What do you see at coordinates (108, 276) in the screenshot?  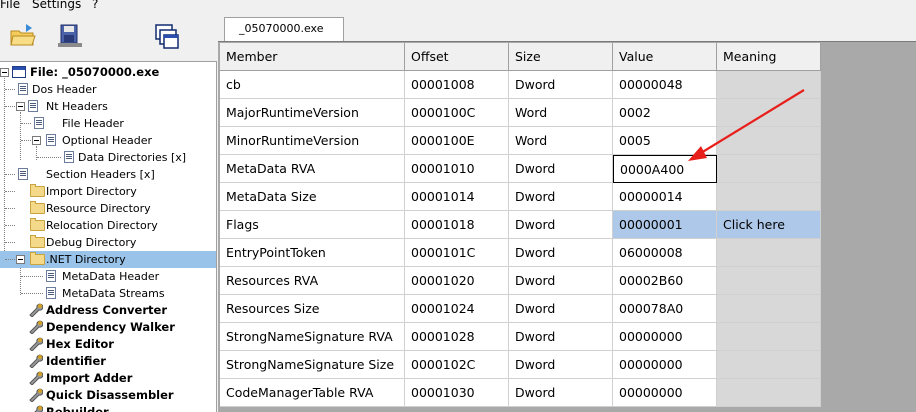 I see `tree-item-metadata-header: MetaData Header` at bounding box center [108, 276].